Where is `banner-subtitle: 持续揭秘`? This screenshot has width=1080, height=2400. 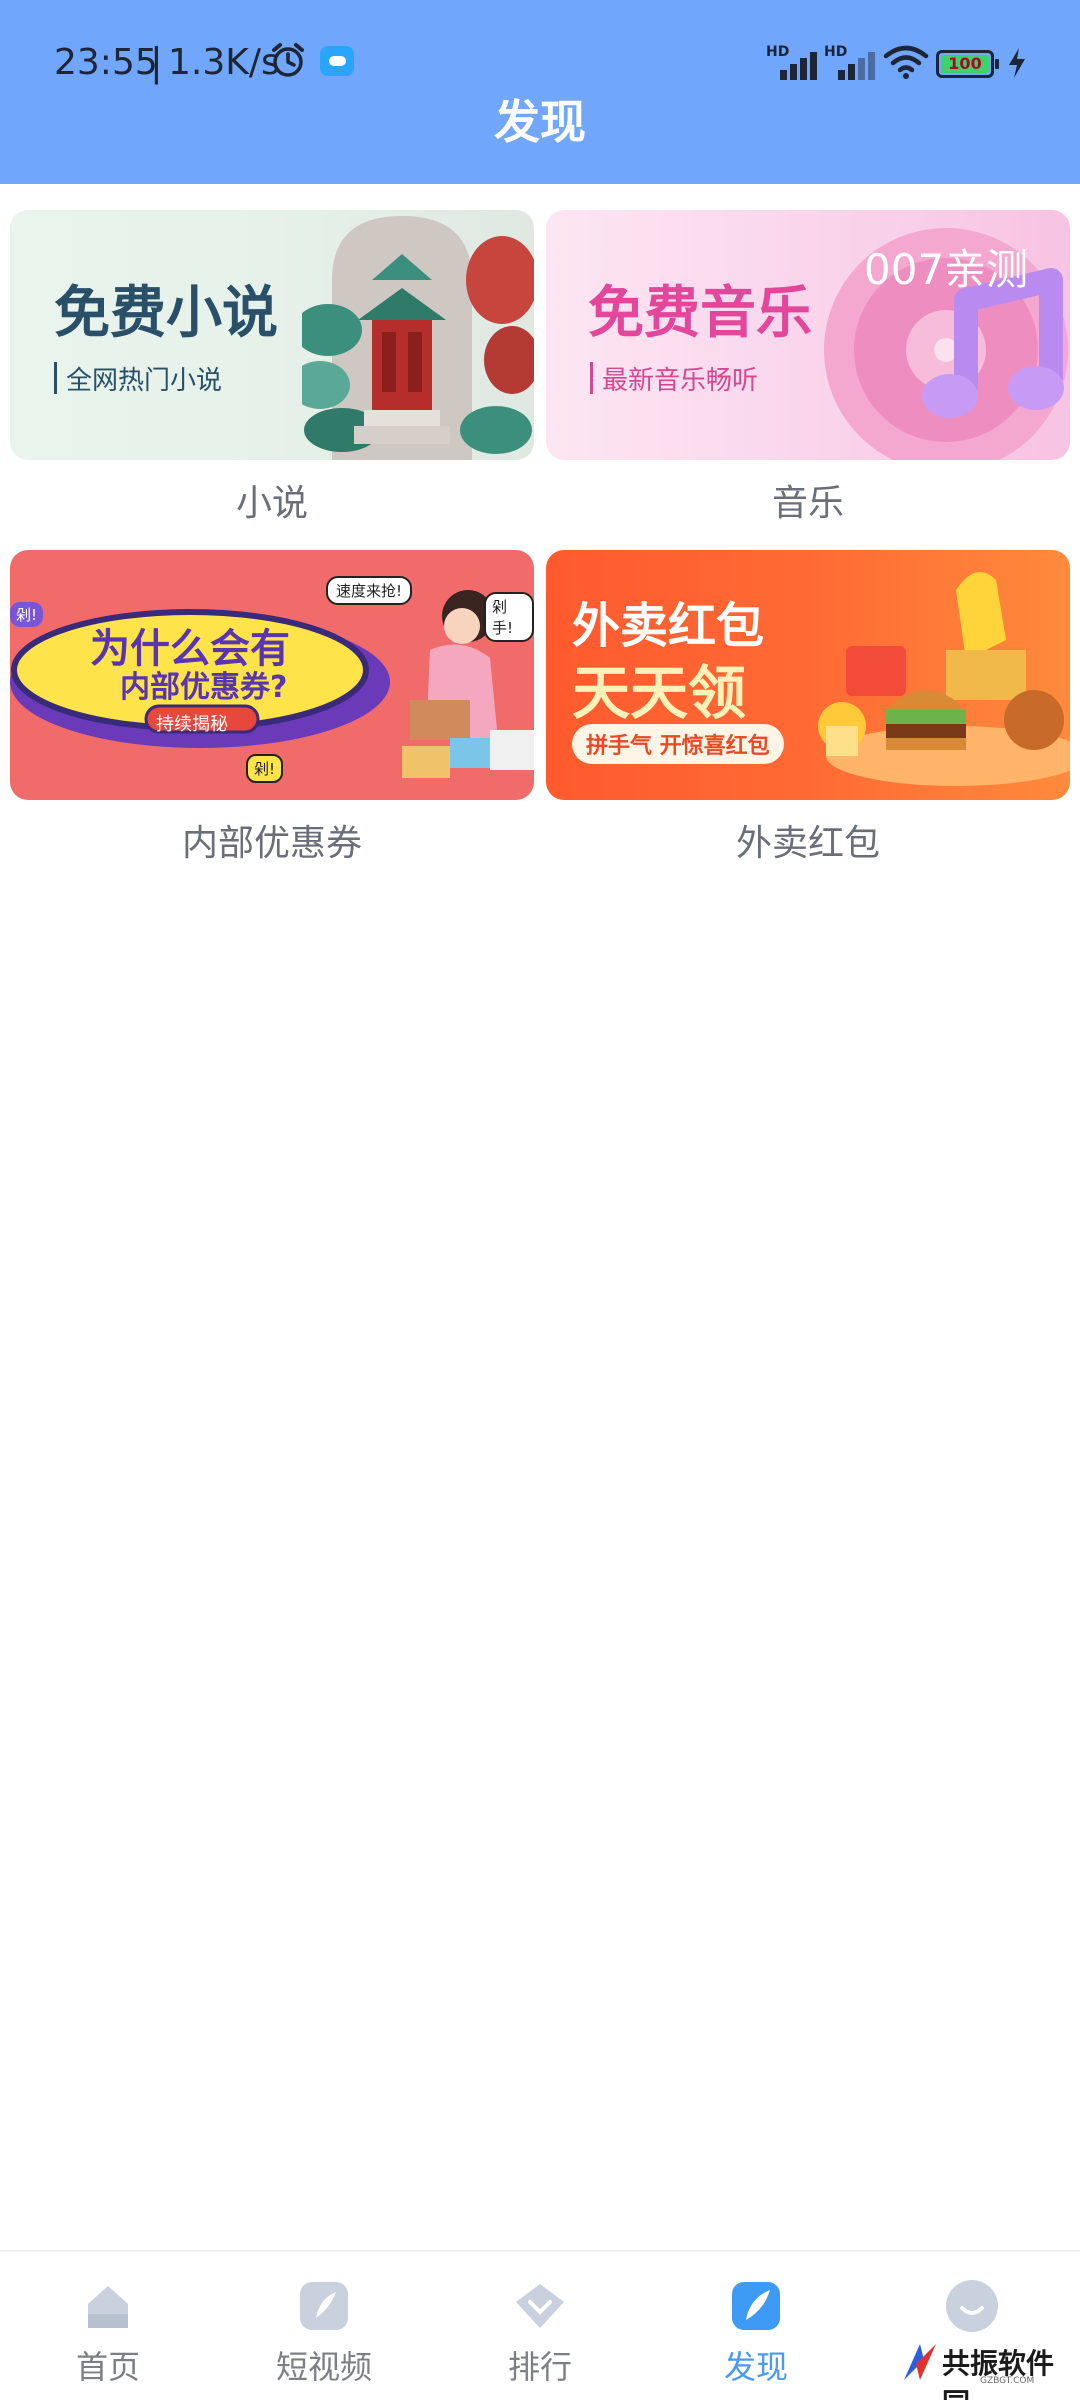 banner-subtitle: 持续揭秘 is located at coordinates (192, 724).